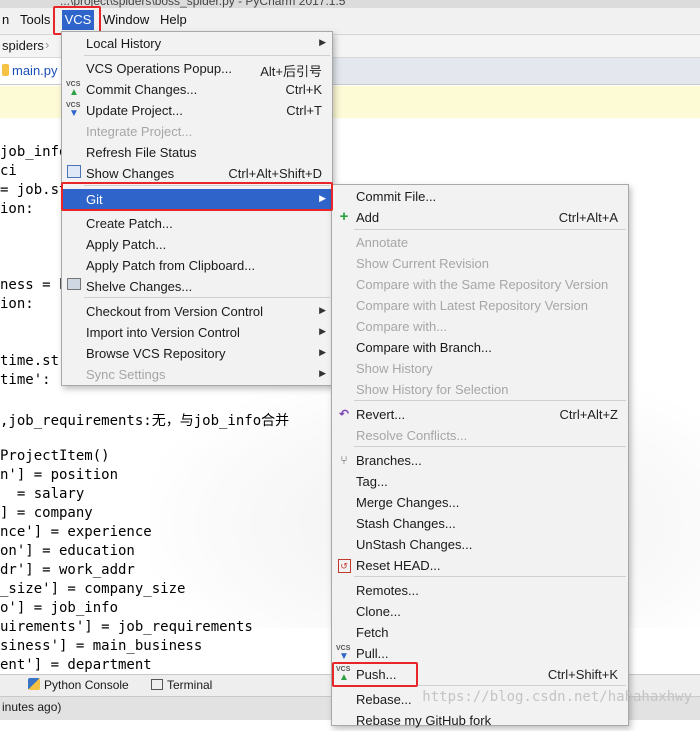 The image size is (700, 731). I want to click on vcs-pull-icon: VCS ▼, so click(343, 653).